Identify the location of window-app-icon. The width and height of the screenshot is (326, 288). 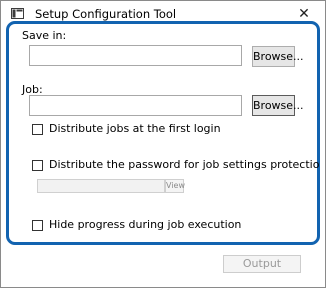
(17, 13).